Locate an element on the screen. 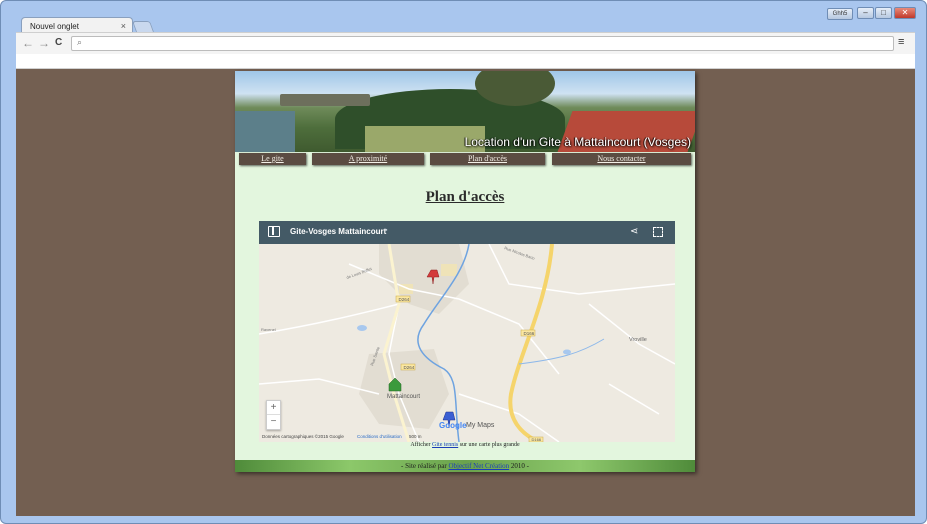  map-attribution: Données cartographiques ©2015 Google is located at coordinates (303, 436).